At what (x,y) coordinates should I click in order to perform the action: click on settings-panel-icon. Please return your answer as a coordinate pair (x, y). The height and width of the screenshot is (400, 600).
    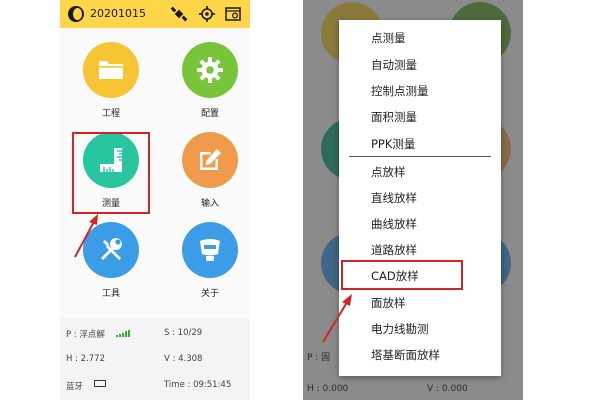
    Looking at the image, I should click on (233, 14).